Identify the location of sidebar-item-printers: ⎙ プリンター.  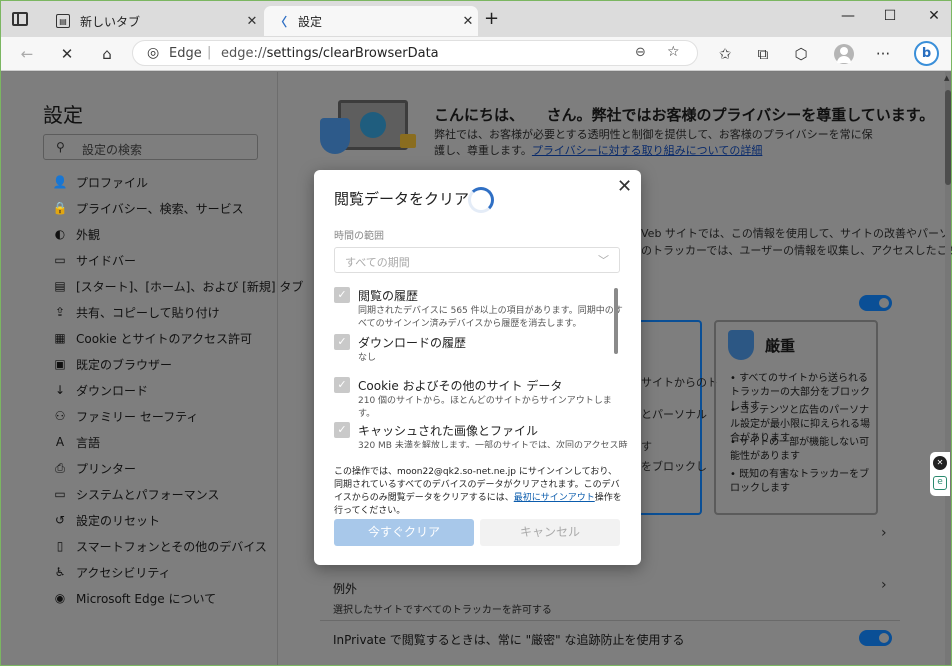
(94, 468).